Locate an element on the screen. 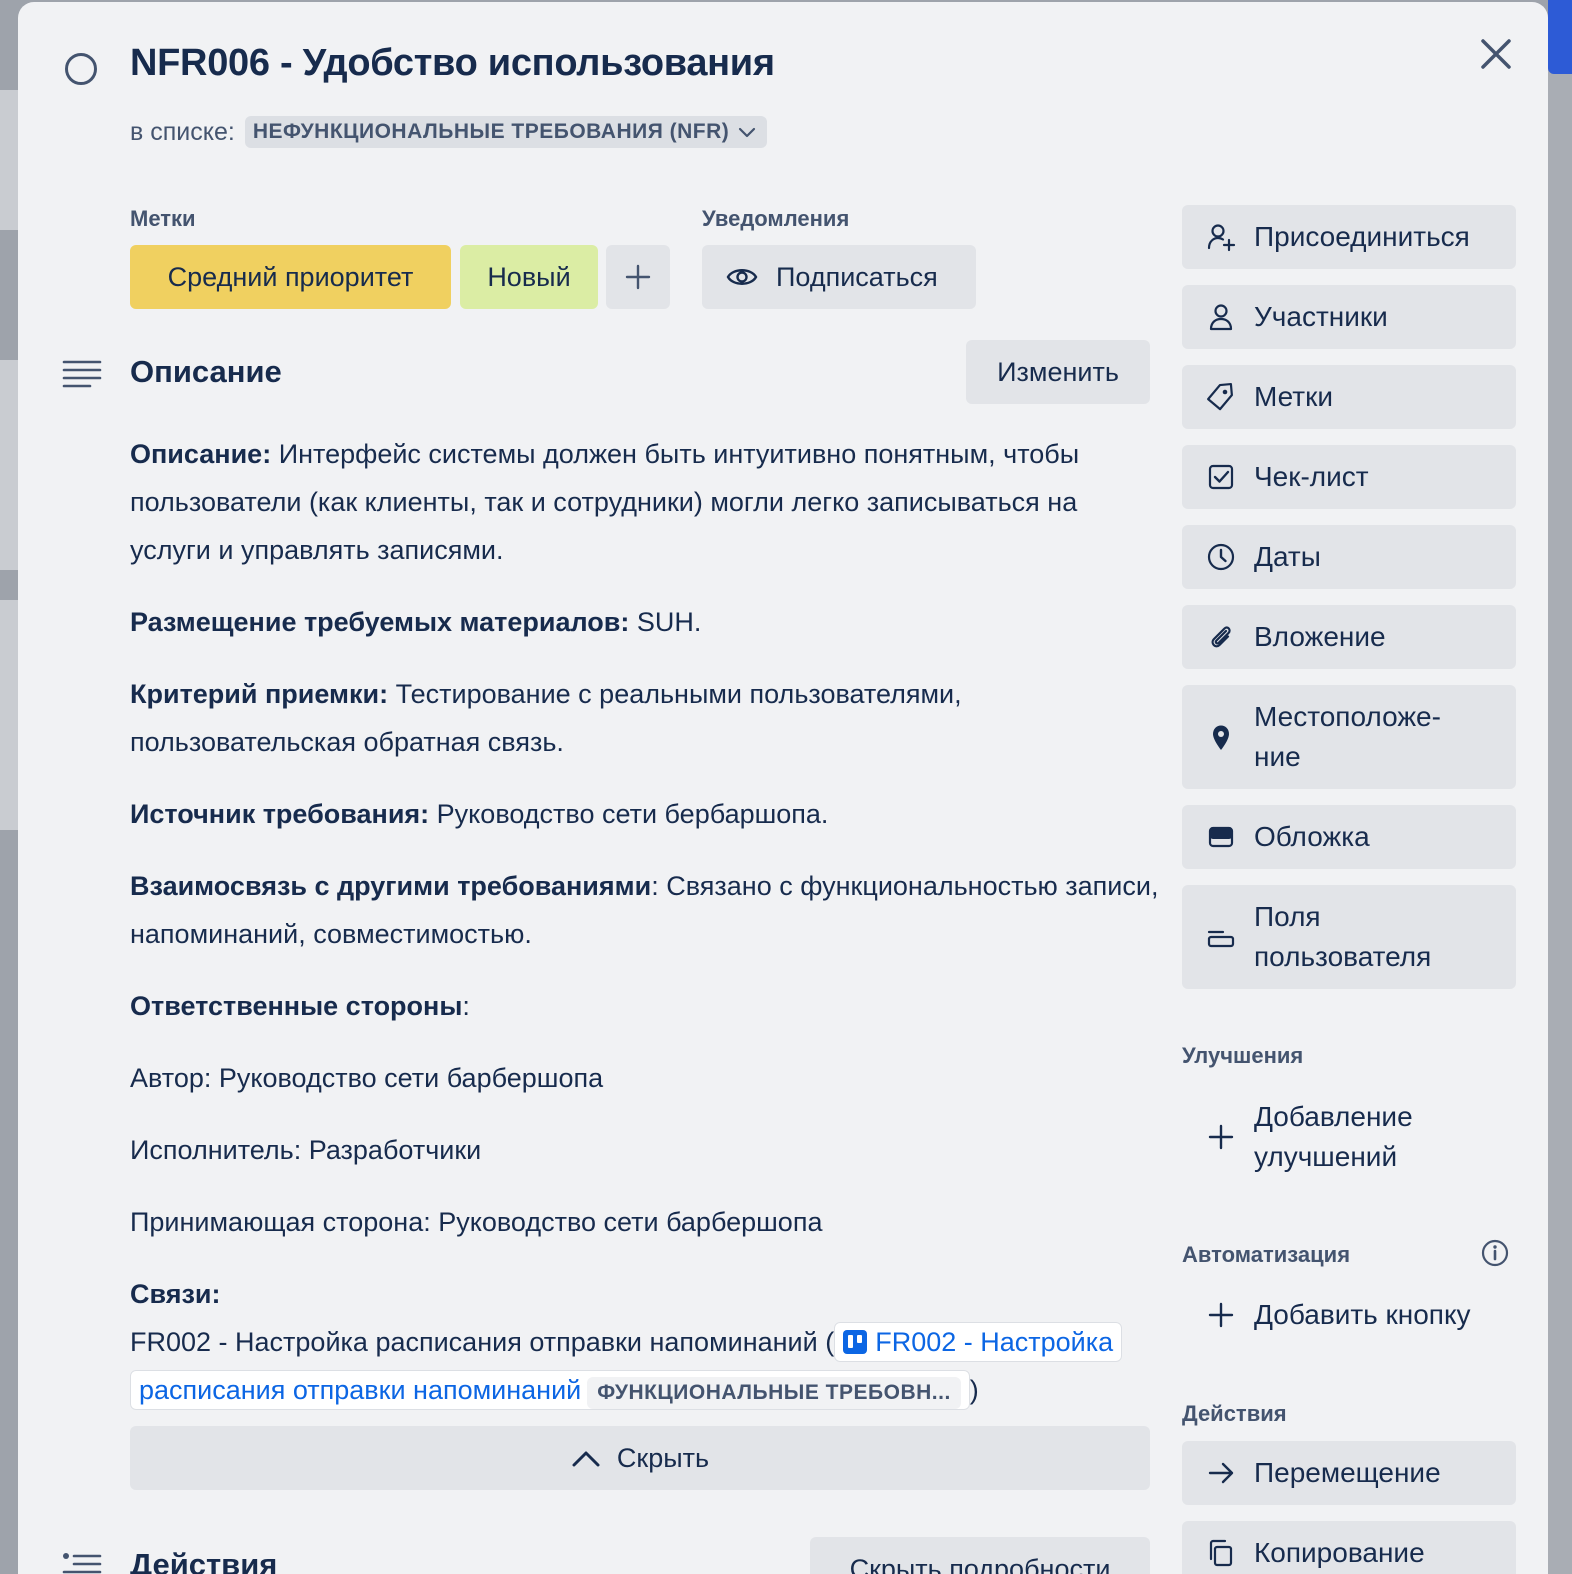 The width and height of the screenshot is (1572, 1574). close-icon is located at coordinates (1496, 54).